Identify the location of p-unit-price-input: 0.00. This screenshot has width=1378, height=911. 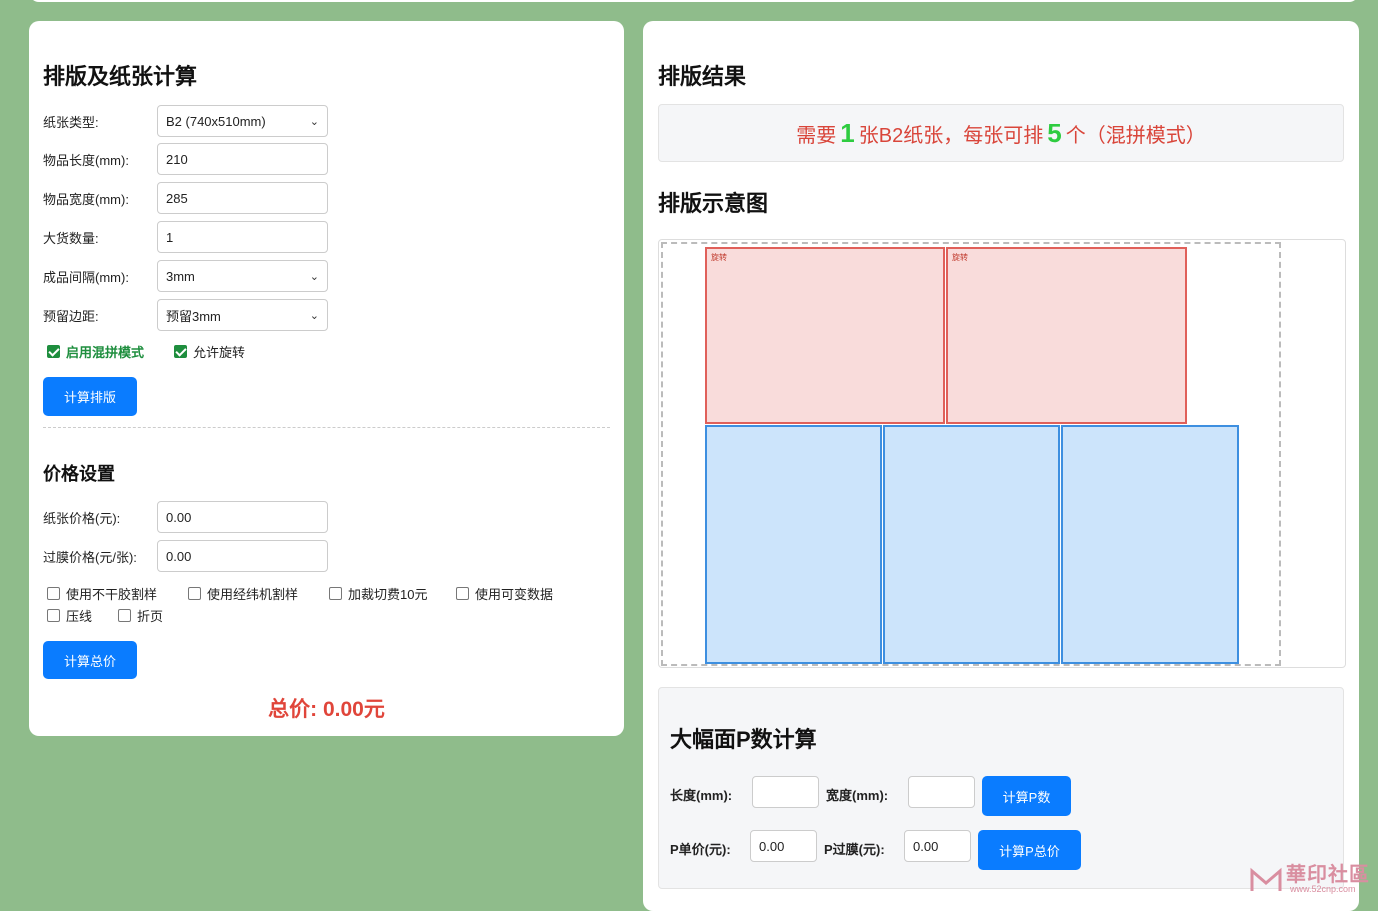
(783, 846).